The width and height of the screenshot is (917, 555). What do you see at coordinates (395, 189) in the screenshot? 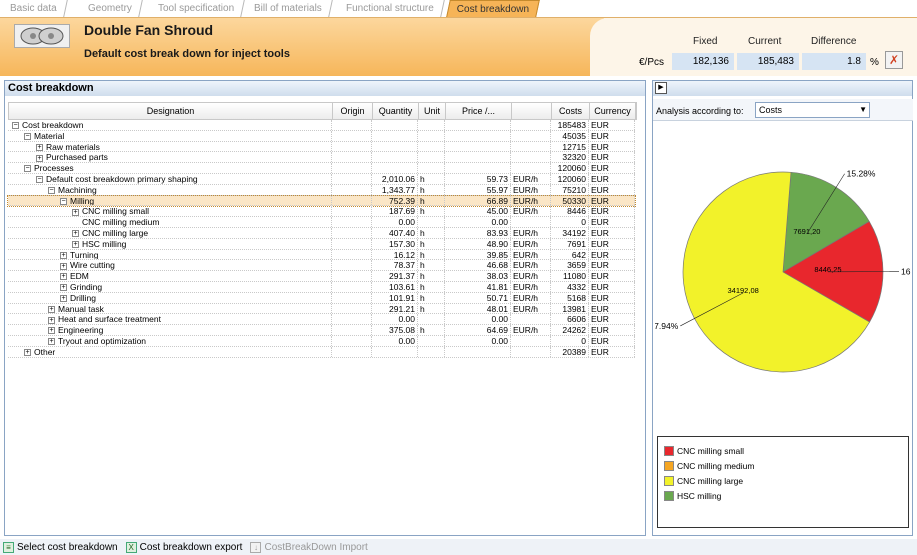
I see `cell-quantity: 1,343.77` at bounding box center [395, 189].